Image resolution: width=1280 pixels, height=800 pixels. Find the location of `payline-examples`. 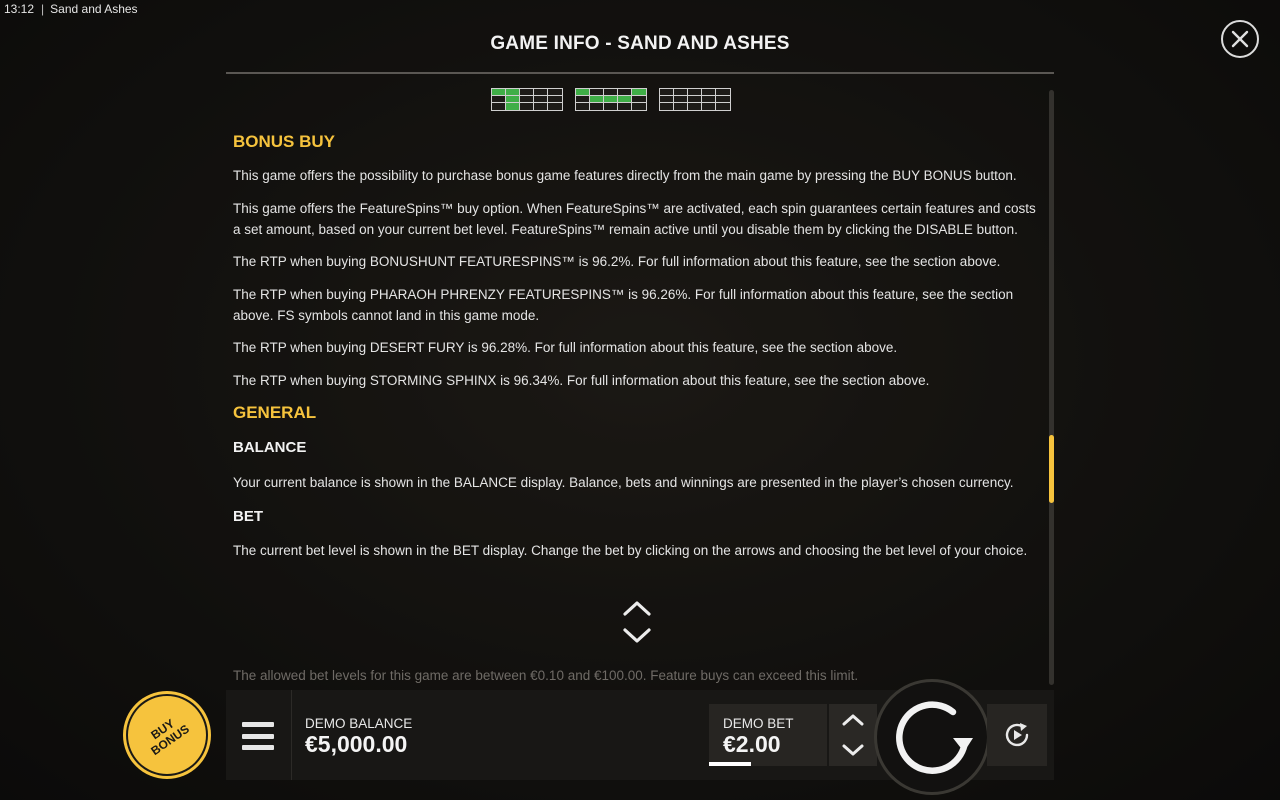

payline-examples is located at coordinates (611, 99).